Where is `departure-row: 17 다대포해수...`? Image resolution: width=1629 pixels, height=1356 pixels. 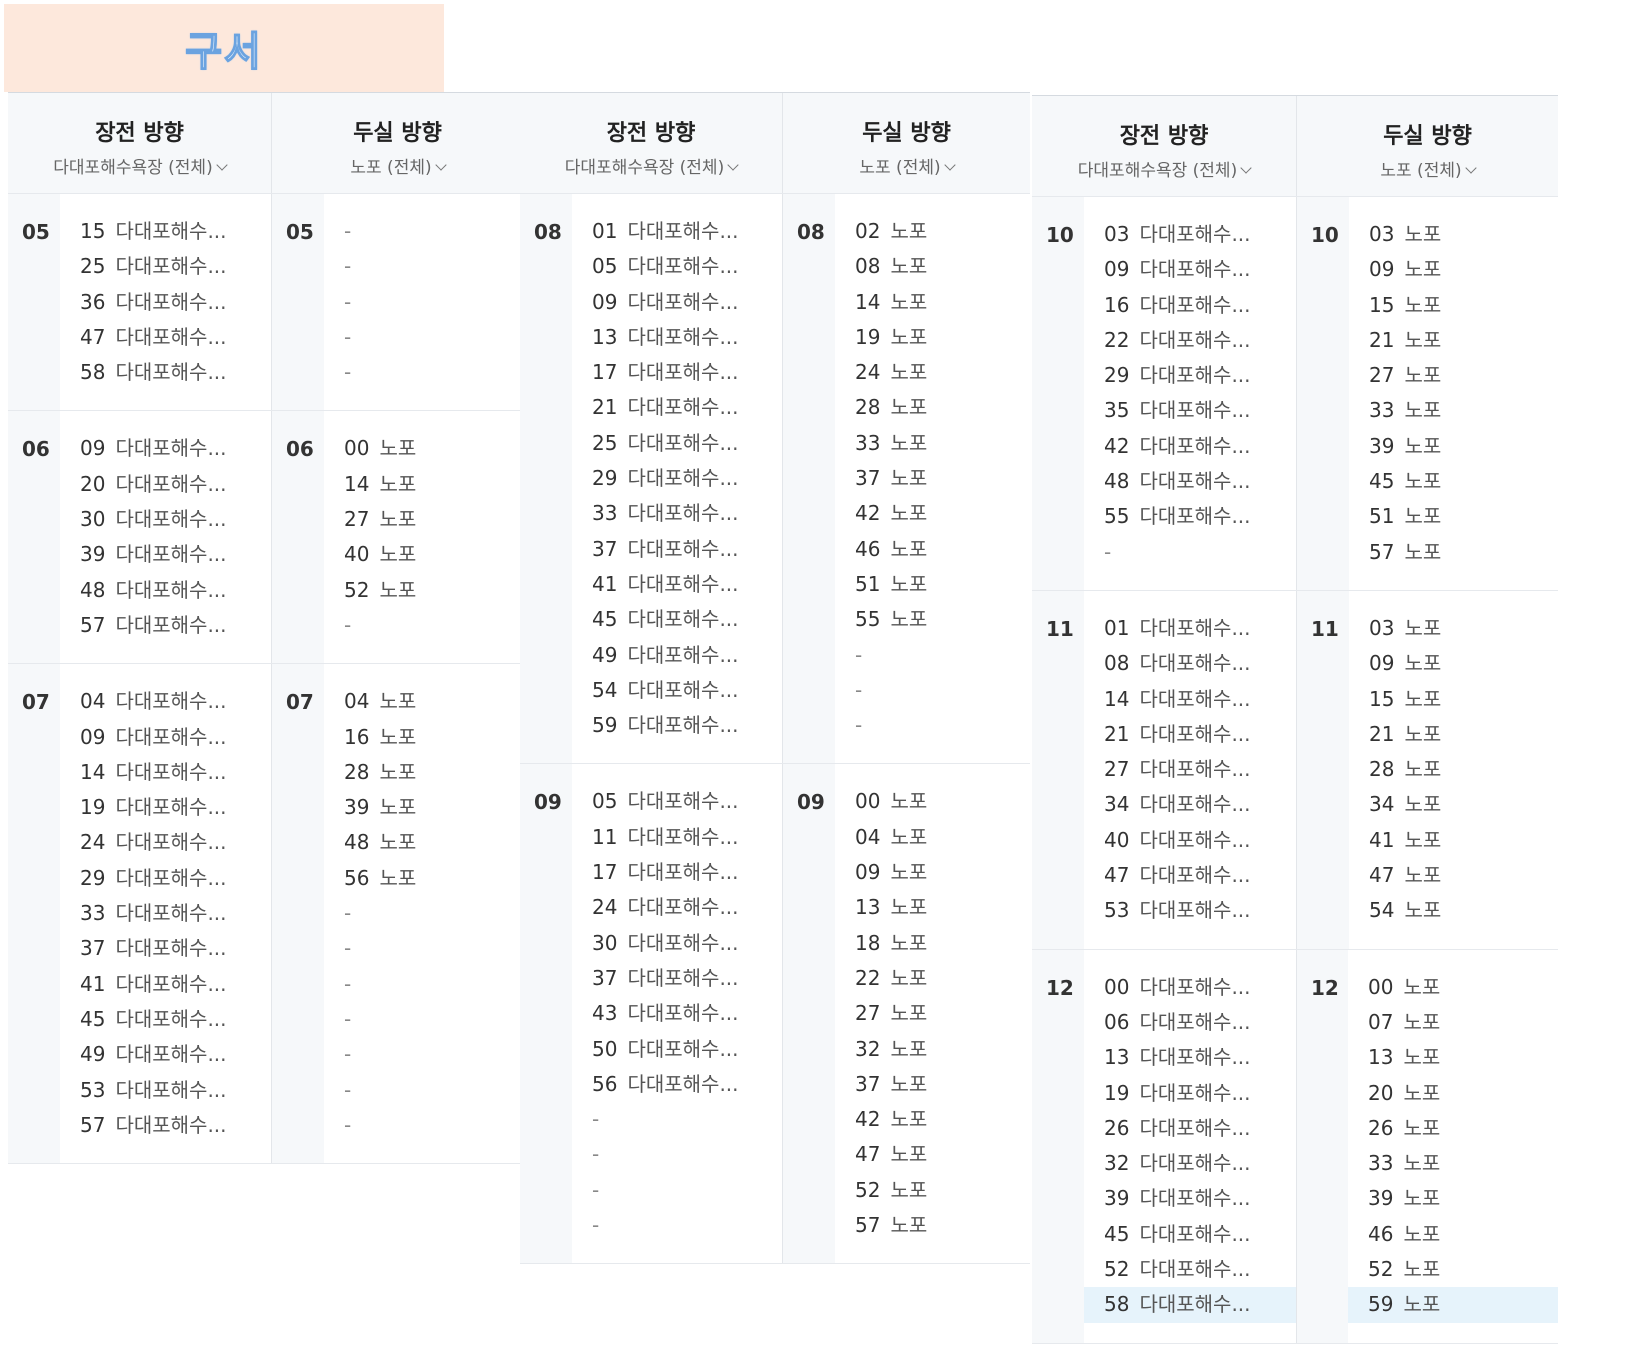
departure-row: 17 다대포해수... is located at coordinates (665, 372).